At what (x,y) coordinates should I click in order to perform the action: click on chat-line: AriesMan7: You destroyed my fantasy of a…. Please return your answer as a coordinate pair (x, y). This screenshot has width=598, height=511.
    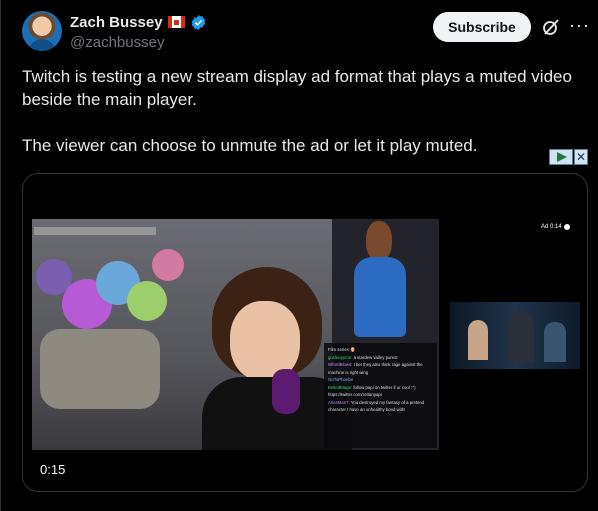
    Looking at the image, I should click on (376, 406).